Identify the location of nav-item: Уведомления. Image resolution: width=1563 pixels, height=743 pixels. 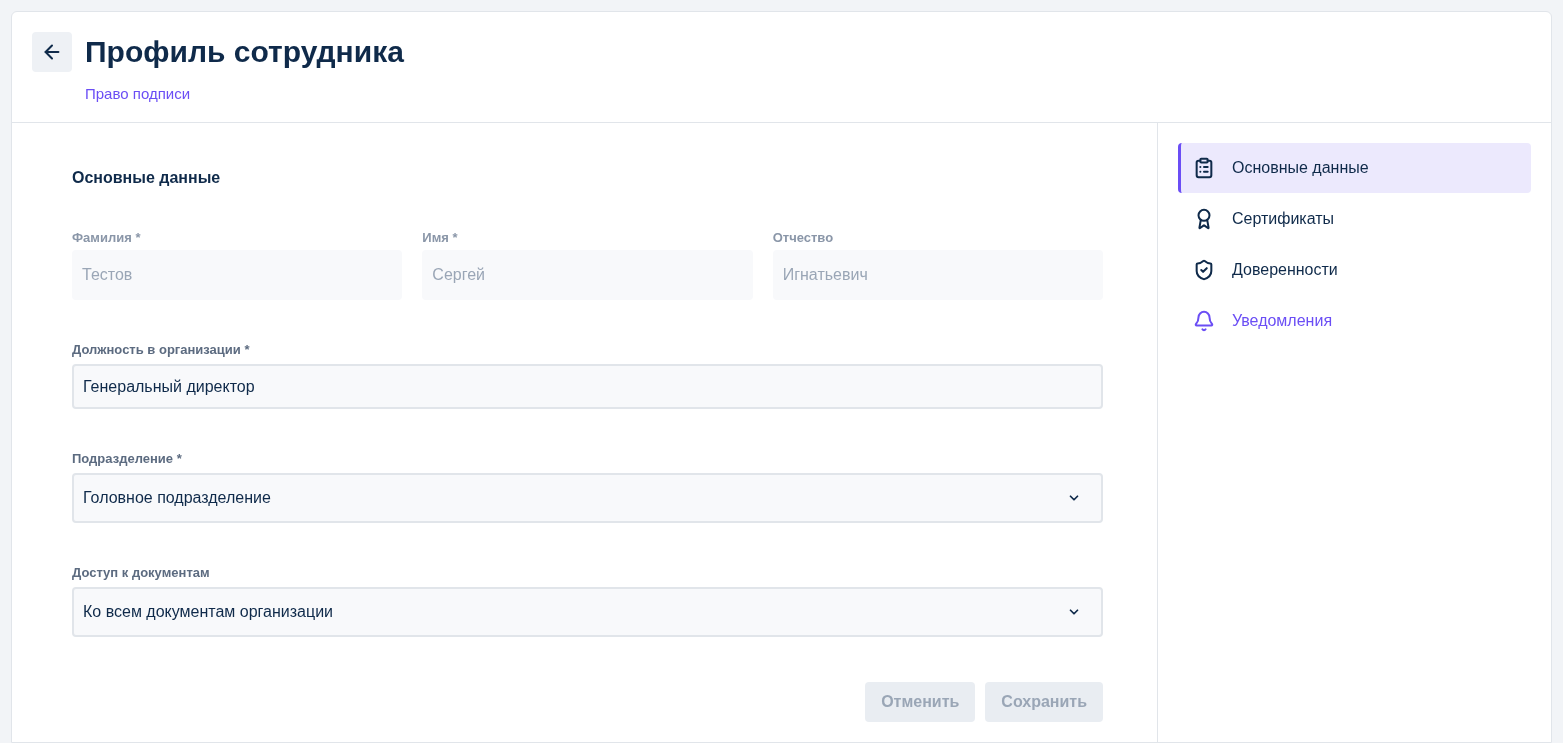
(1354, 321).